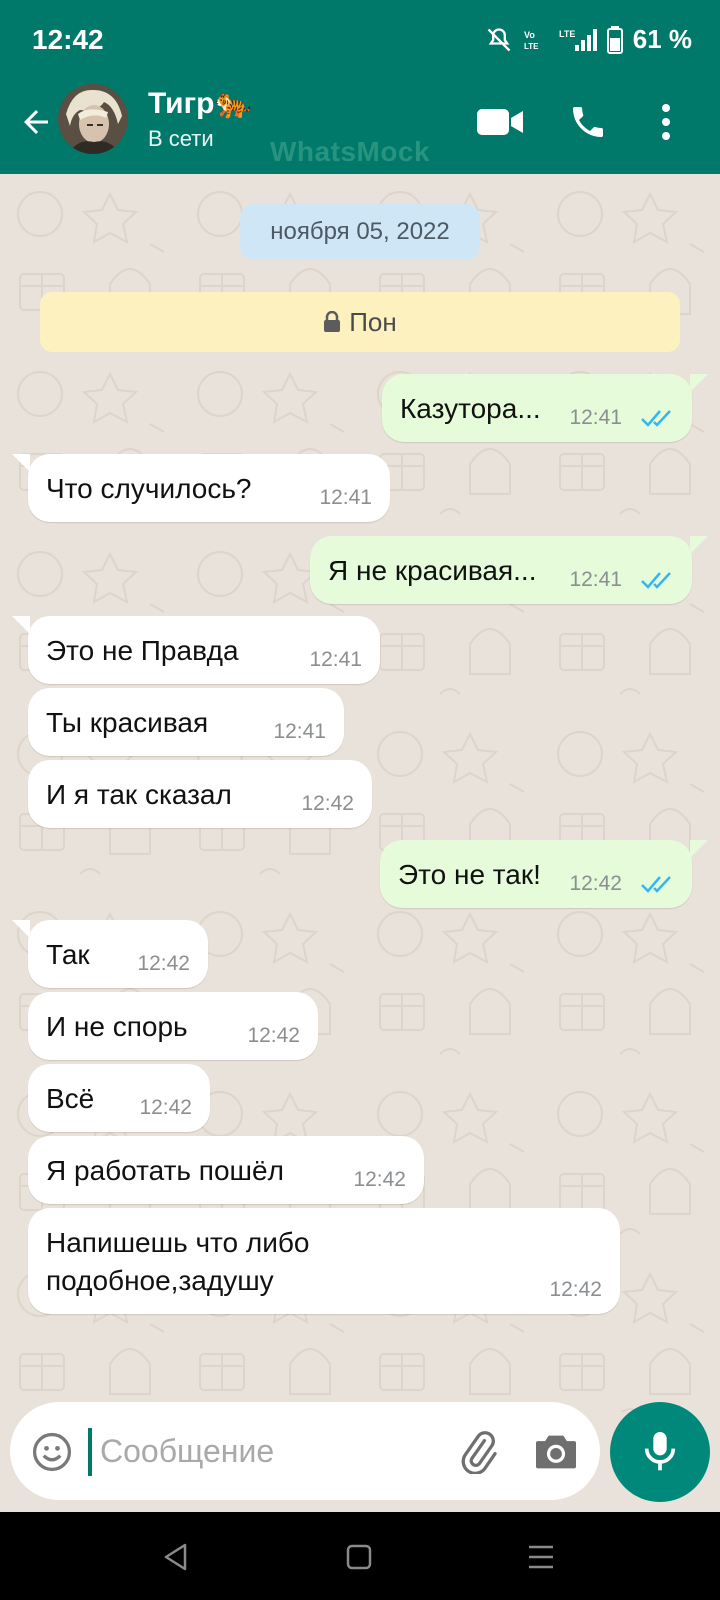 This screenshot has height=1600, width=720. Describe the element at coordinates (614, 39) in the screenshot. I see `battery-icon` at that location.